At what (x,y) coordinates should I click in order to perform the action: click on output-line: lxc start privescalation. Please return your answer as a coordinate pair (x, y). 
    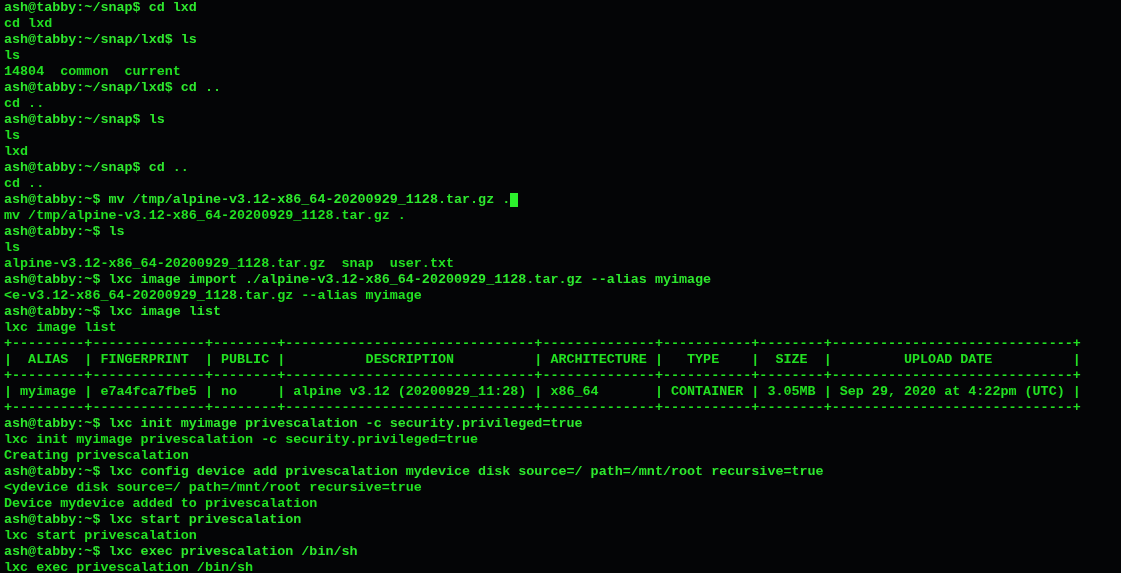
    Looking at the image, I should click on (100, 536).